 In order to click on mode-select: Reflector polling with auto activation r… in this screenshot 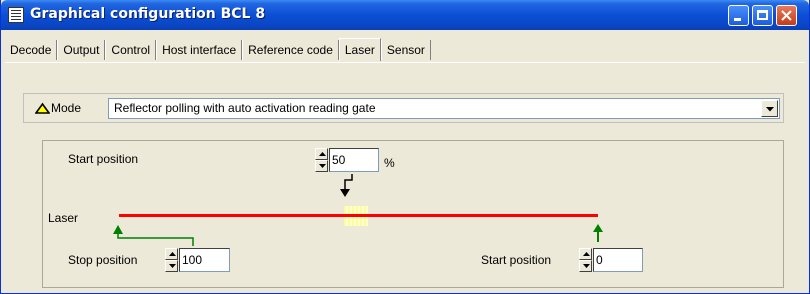, I will do `click(444, 108)`.